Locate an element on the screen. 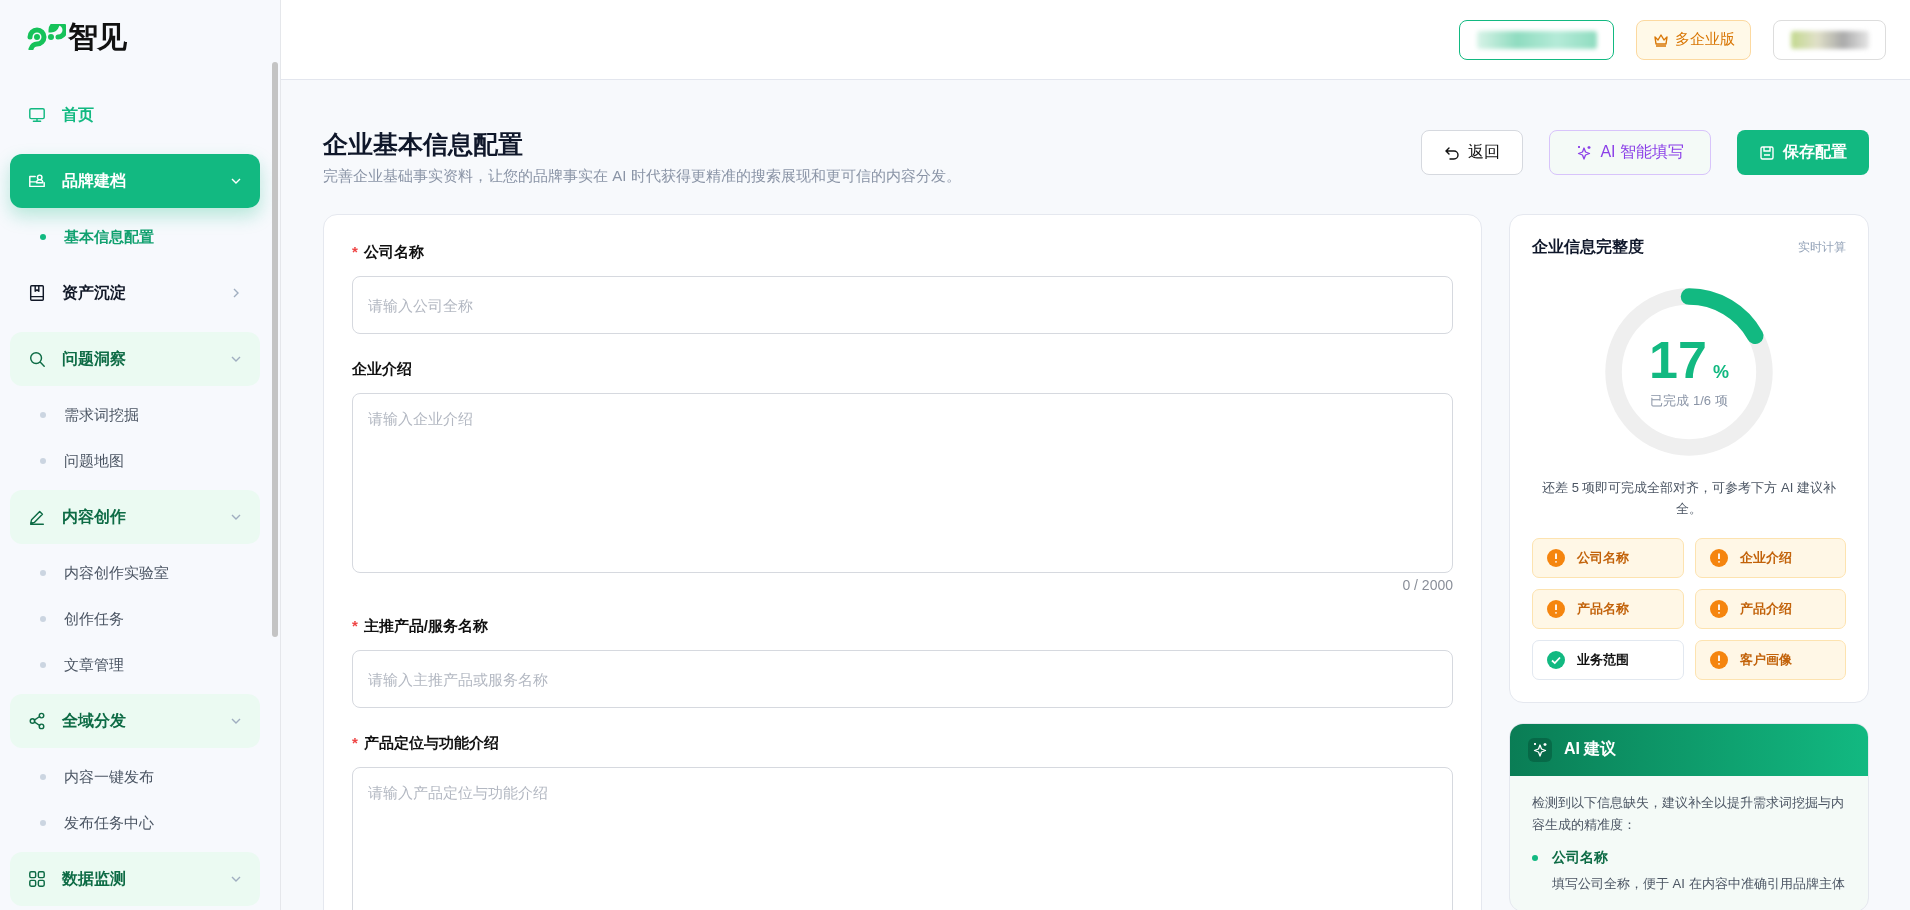  sidebar-subitem: 基本信息配置 is located at coordinates (135, 237).